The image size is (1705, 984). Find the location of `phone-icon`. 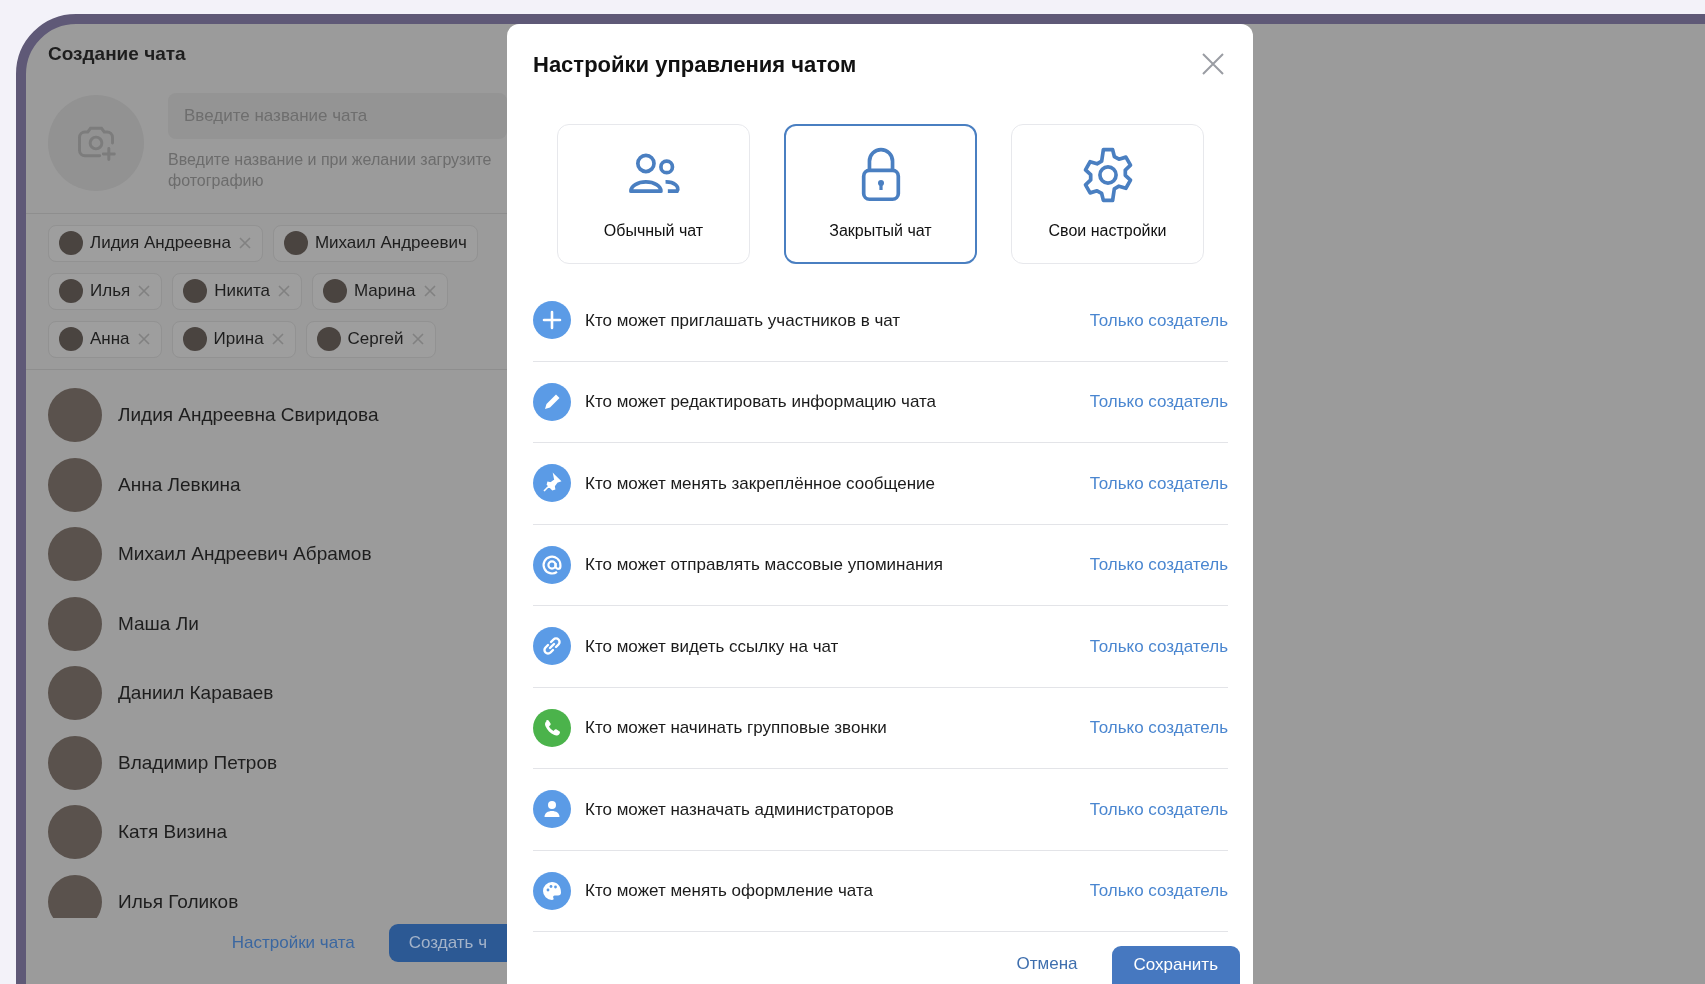

phone-icon is located at coordinates (552, 727).